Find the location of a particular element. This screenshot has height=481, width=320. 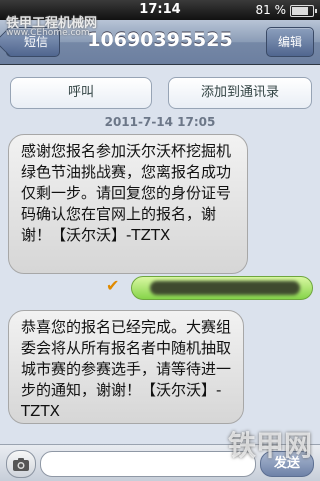

edit-button: 编辑 is located at coordinates (290, 42).